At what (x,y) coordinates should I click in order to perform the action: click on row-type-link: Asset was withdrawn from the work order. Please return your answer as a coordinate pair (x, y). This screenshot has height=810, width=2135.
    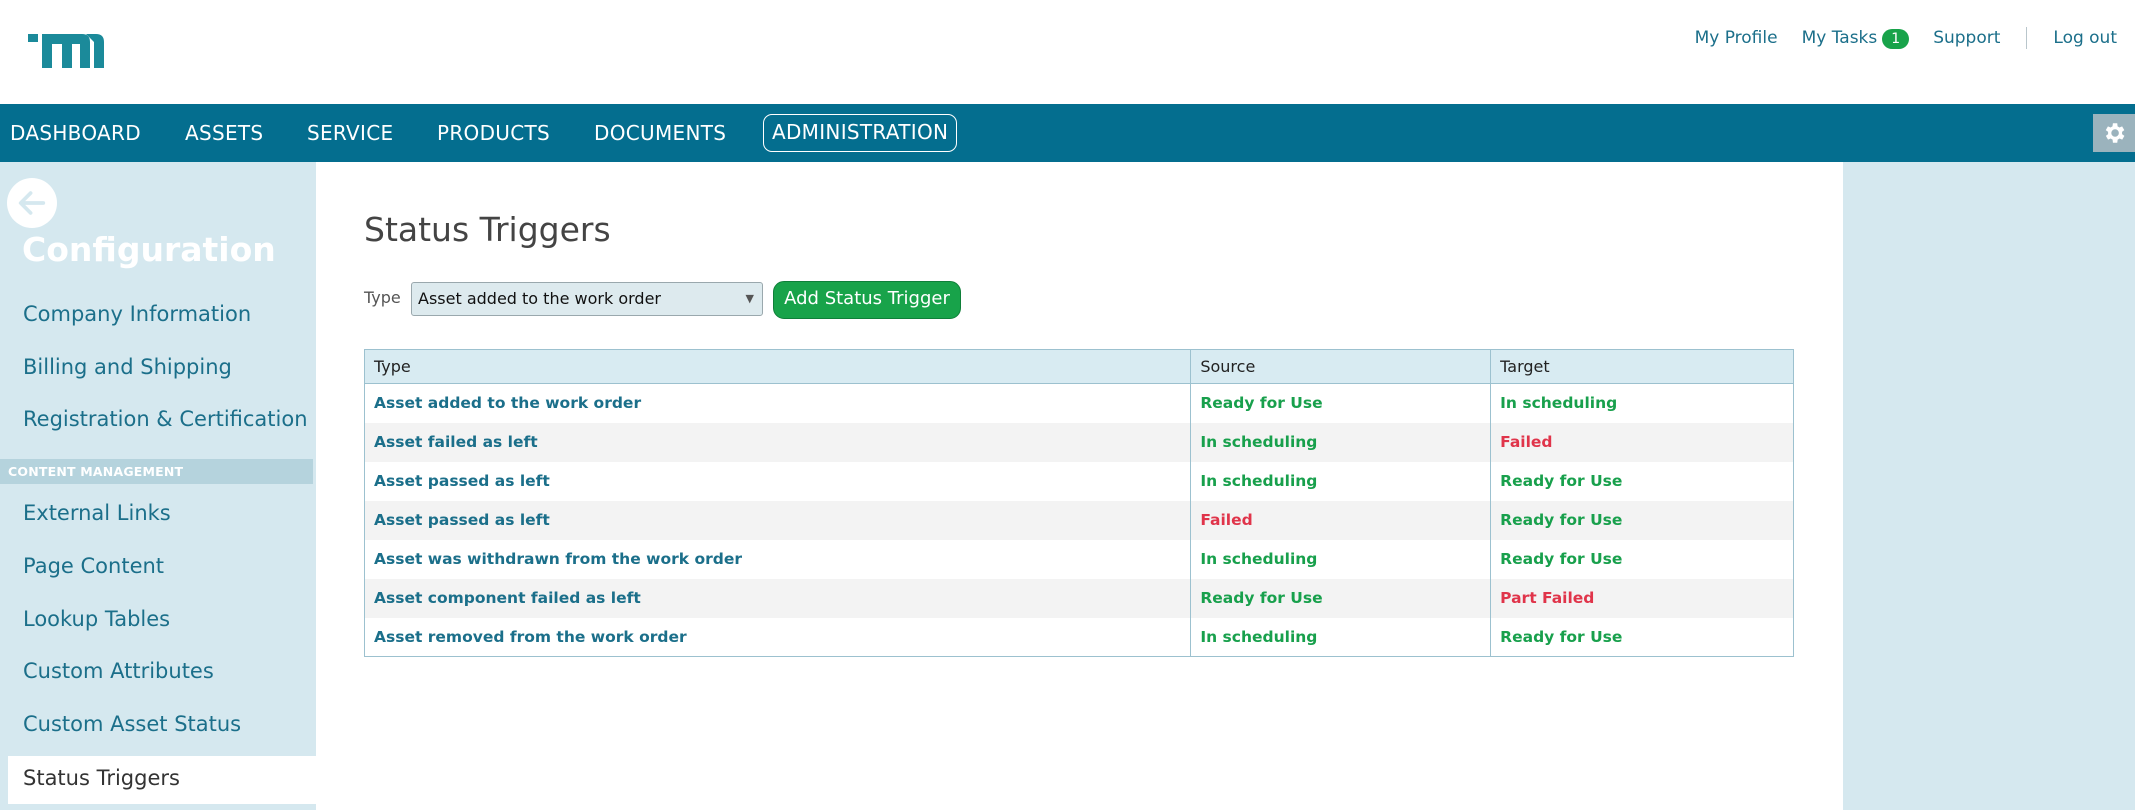
    Looking at the image, I should click on (778, 559).